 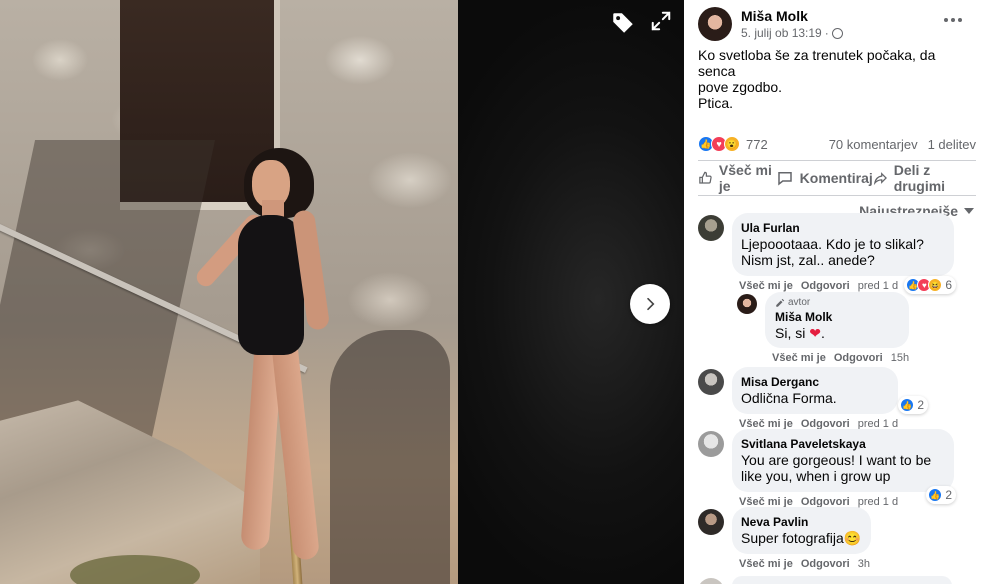 I want to click on comment-time: 15h, so click(x=900, y=358).